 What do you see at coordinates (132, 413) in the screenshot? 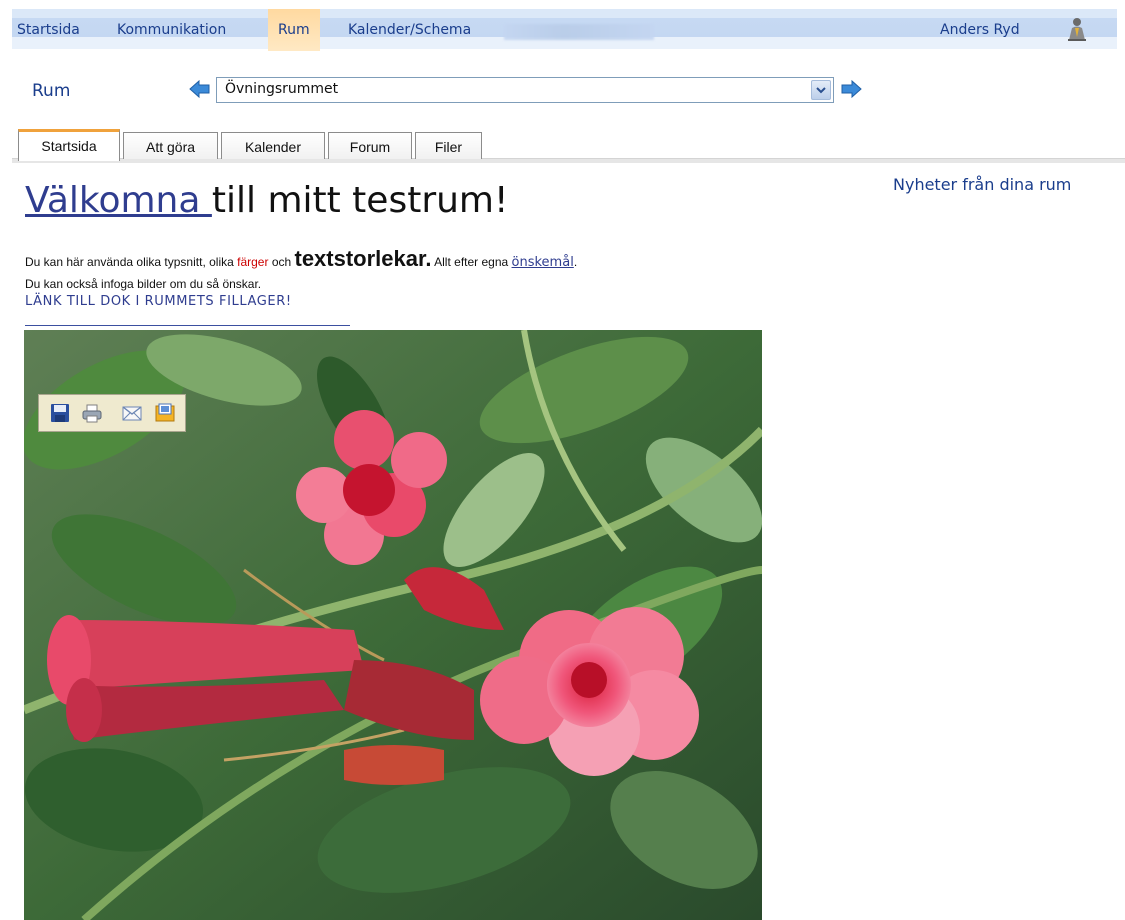
I see `email-icon` at bounding box center [132, 413].